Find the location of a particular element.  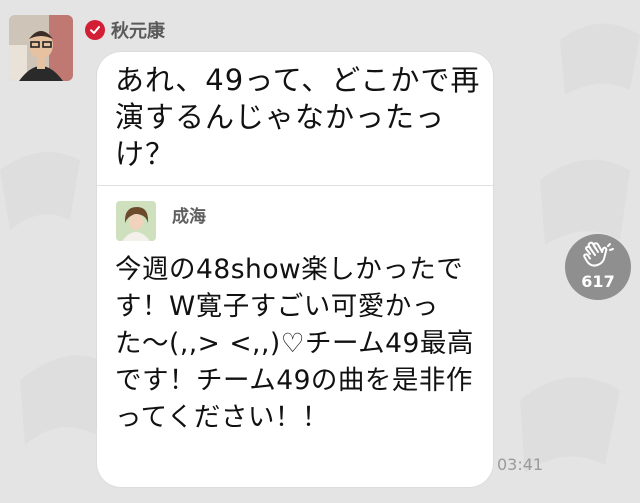

message-text: あれ、49って、どこかで再演するんじゃなかったっけ？ is located at coordinates (298, 117).